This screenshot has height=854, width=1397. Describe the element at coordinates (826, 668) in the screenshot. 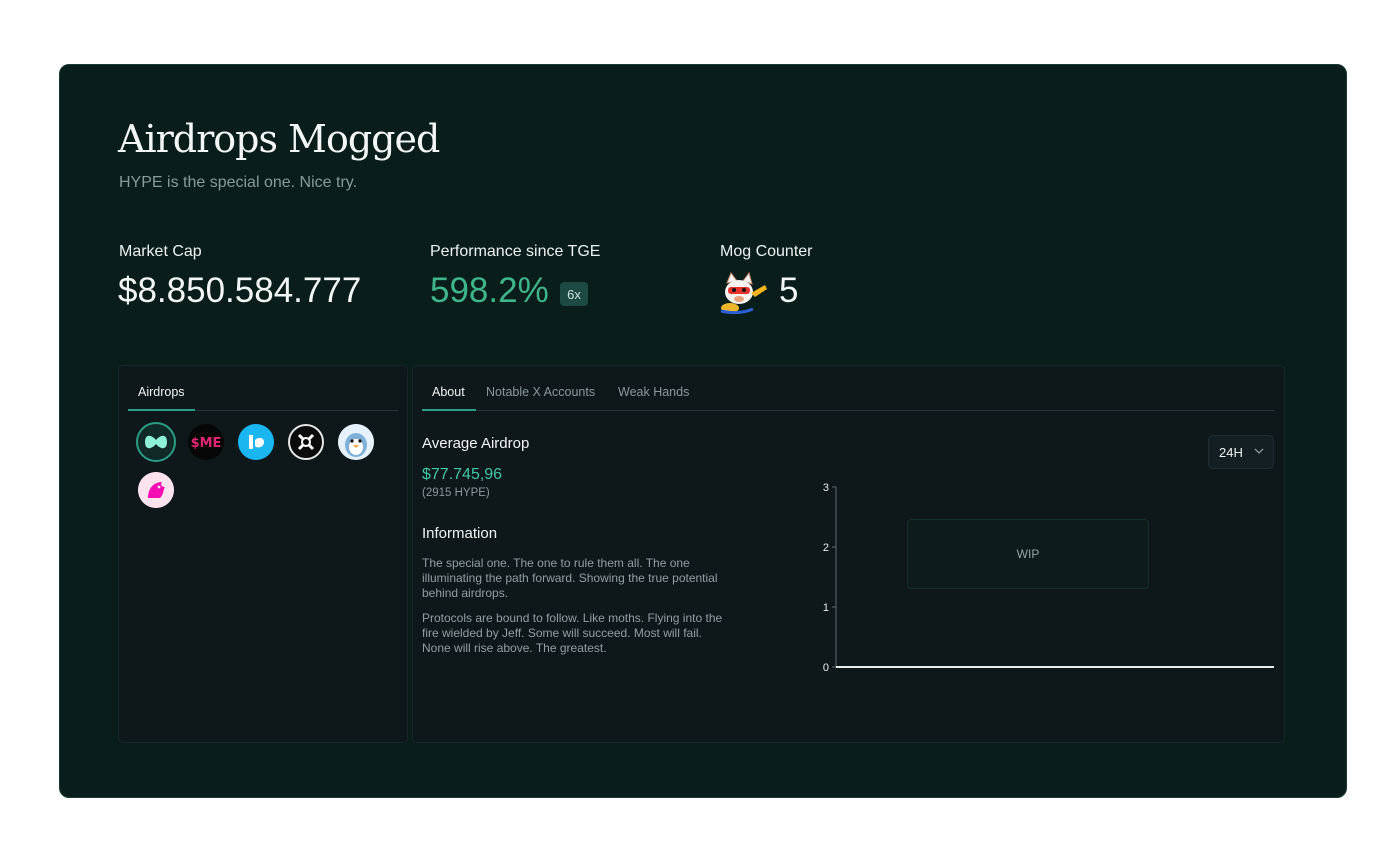

I see `y-tick-label: 0` at that location.